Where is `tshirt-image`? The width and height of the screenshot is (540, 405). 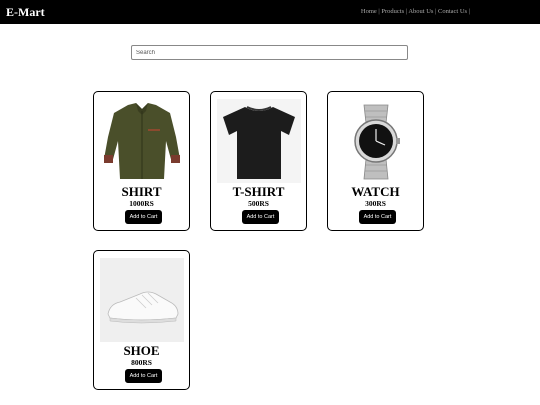 tshirt-image is located at coordinates (259, 141).